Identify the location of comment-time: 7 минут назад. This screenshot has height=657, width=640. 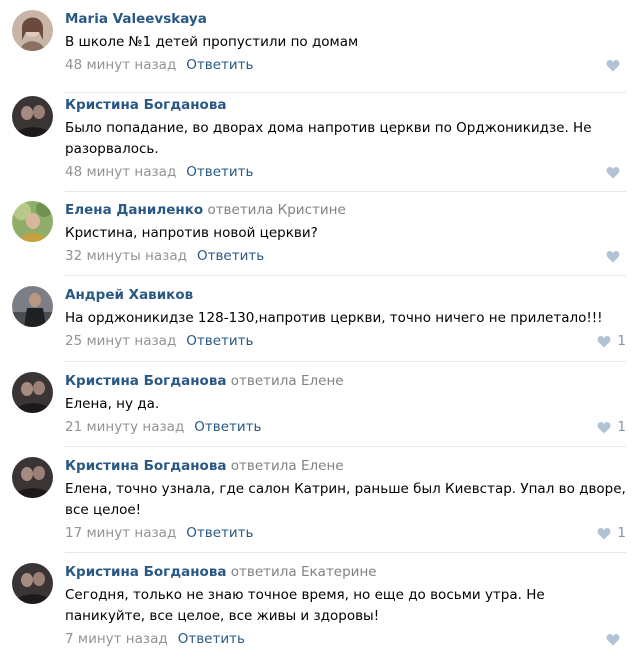
(116, 639).